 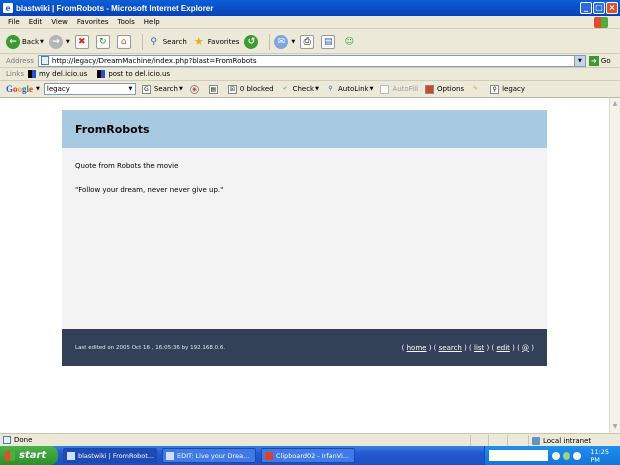 What do you see at coordinates (317, 89) in the screenshot?
I see `check-dropdown-icon: ▼` at bounding box center [317, 89].